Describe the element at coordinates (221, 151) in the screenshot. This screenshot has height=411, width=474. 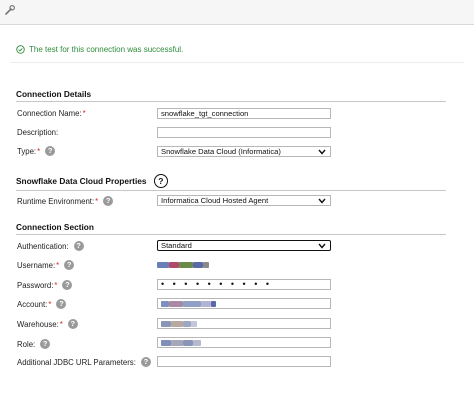
I see `type-value: Snowflake Data Cloud (Informatica)` at that location.